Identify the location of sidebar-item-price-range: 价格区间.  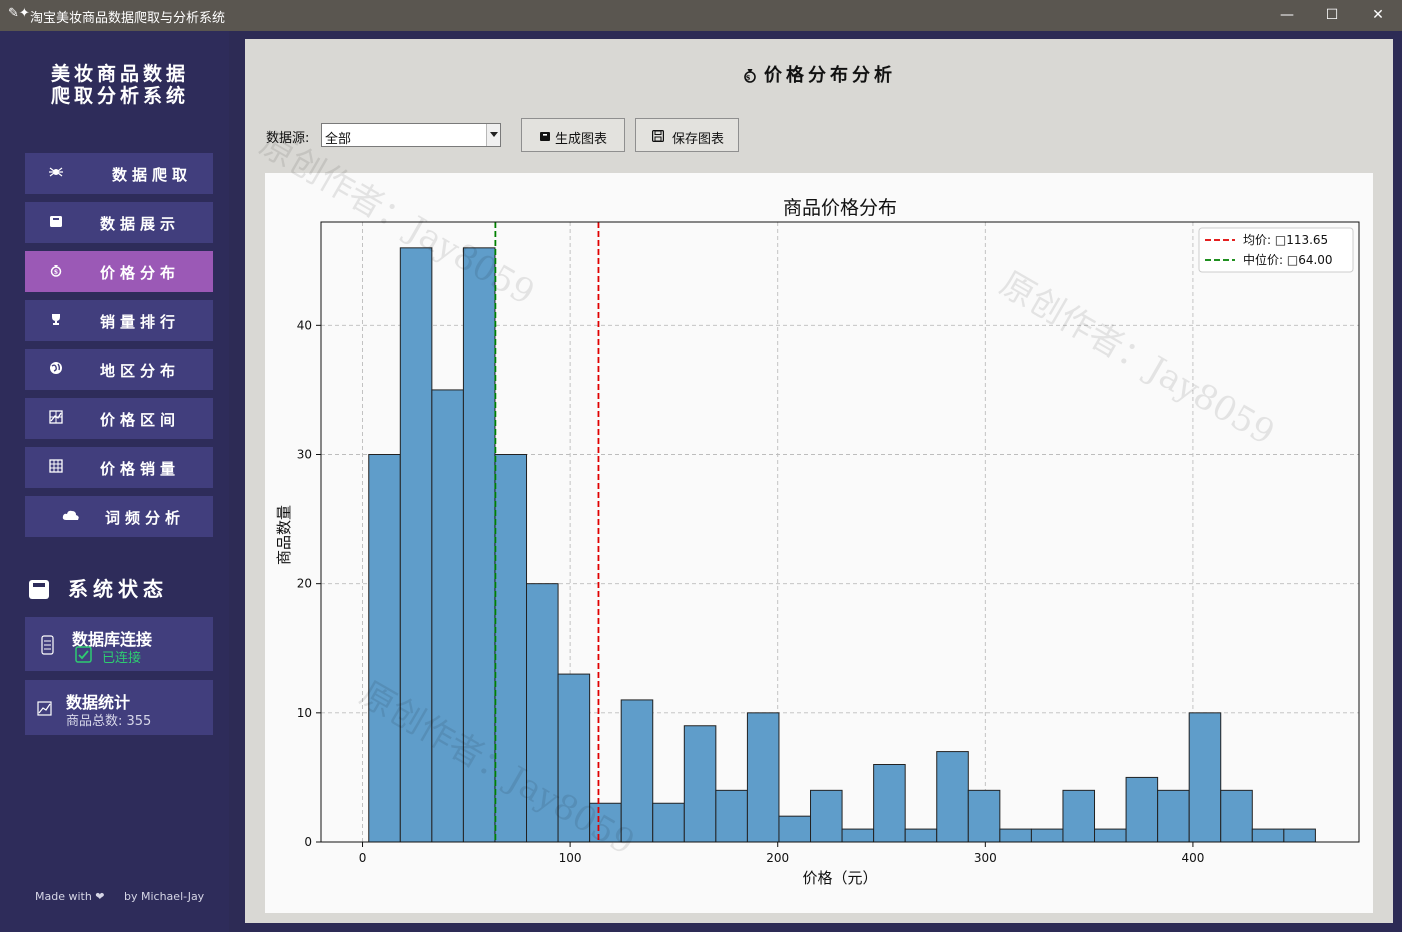
(119, 418).